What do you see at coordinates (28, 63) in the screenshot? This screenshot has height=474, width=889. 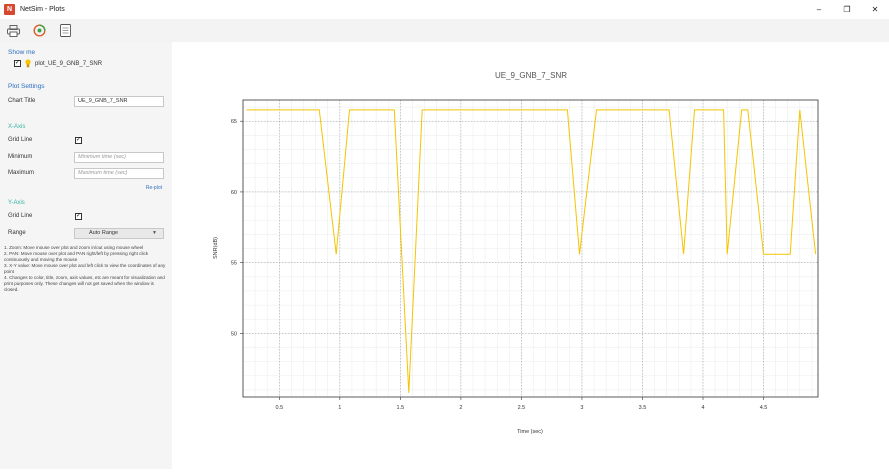 I see `plot-bulb-icon` at bounding box center [28, 63].